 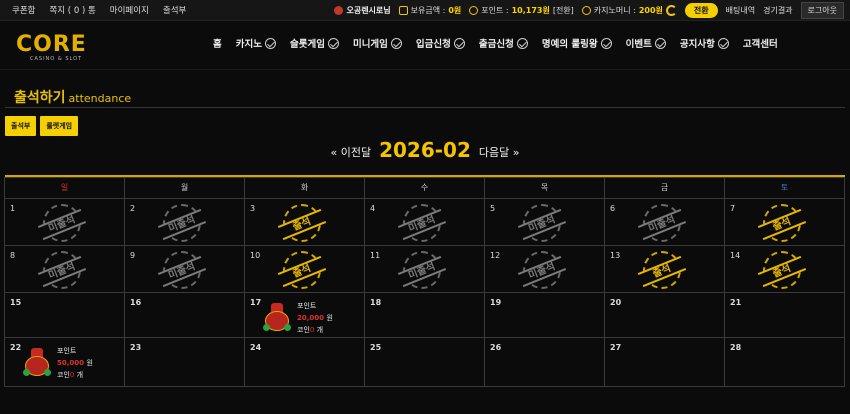 What do you see at coordinates (697, 44) in the screenshot?
I see `nav-notice-label: 공지사항` at bounding box center [697, 44].